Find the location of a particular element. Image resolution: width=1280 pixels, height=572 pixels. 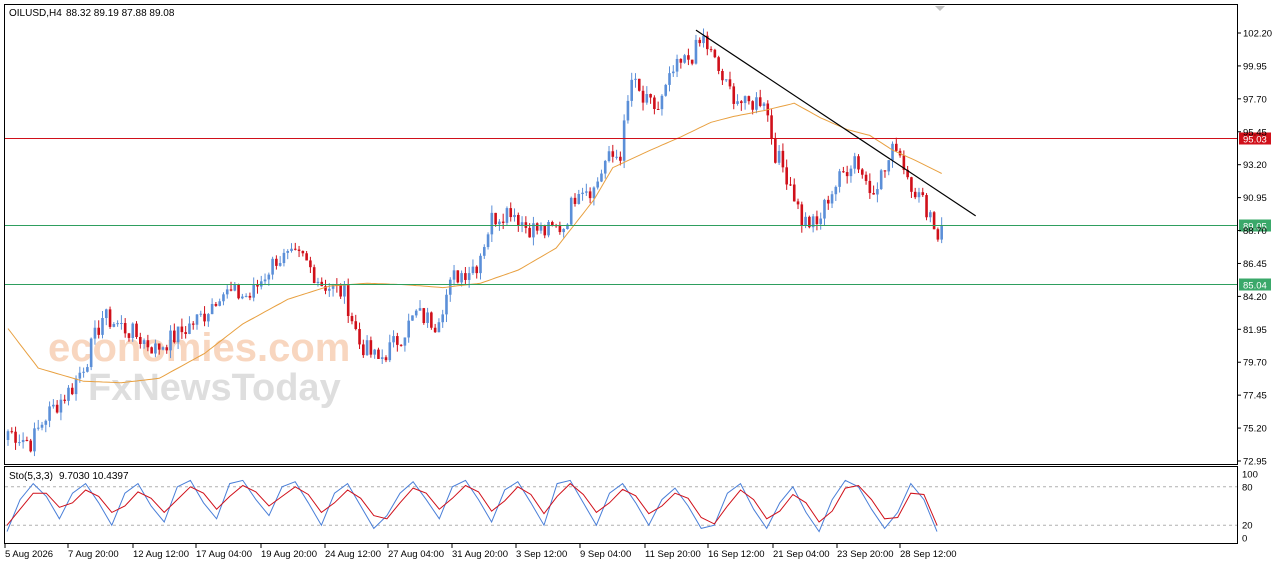

y-tick-label: 90.95 is located at coordinates (1255, 198).